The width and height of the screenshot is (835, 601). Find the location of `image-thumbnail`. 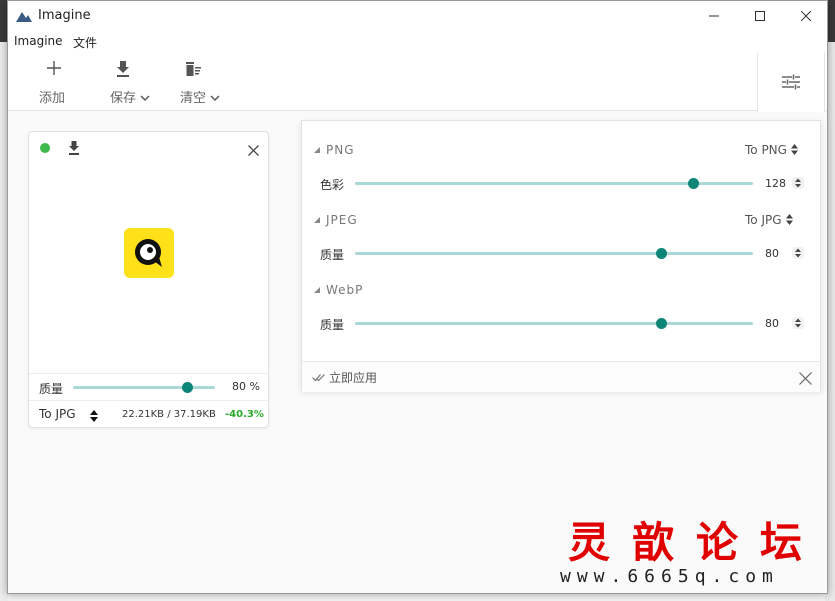

image-thumbnail is located at coordinates (149, 253).